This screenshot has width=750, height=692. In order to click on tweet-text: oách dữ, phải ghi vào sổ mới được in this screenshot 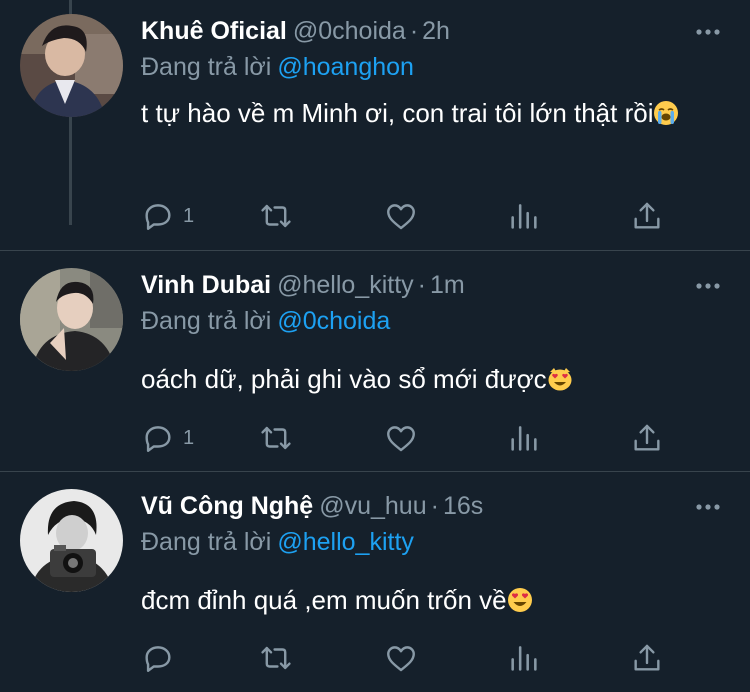, I will do `click(426, 379)`.